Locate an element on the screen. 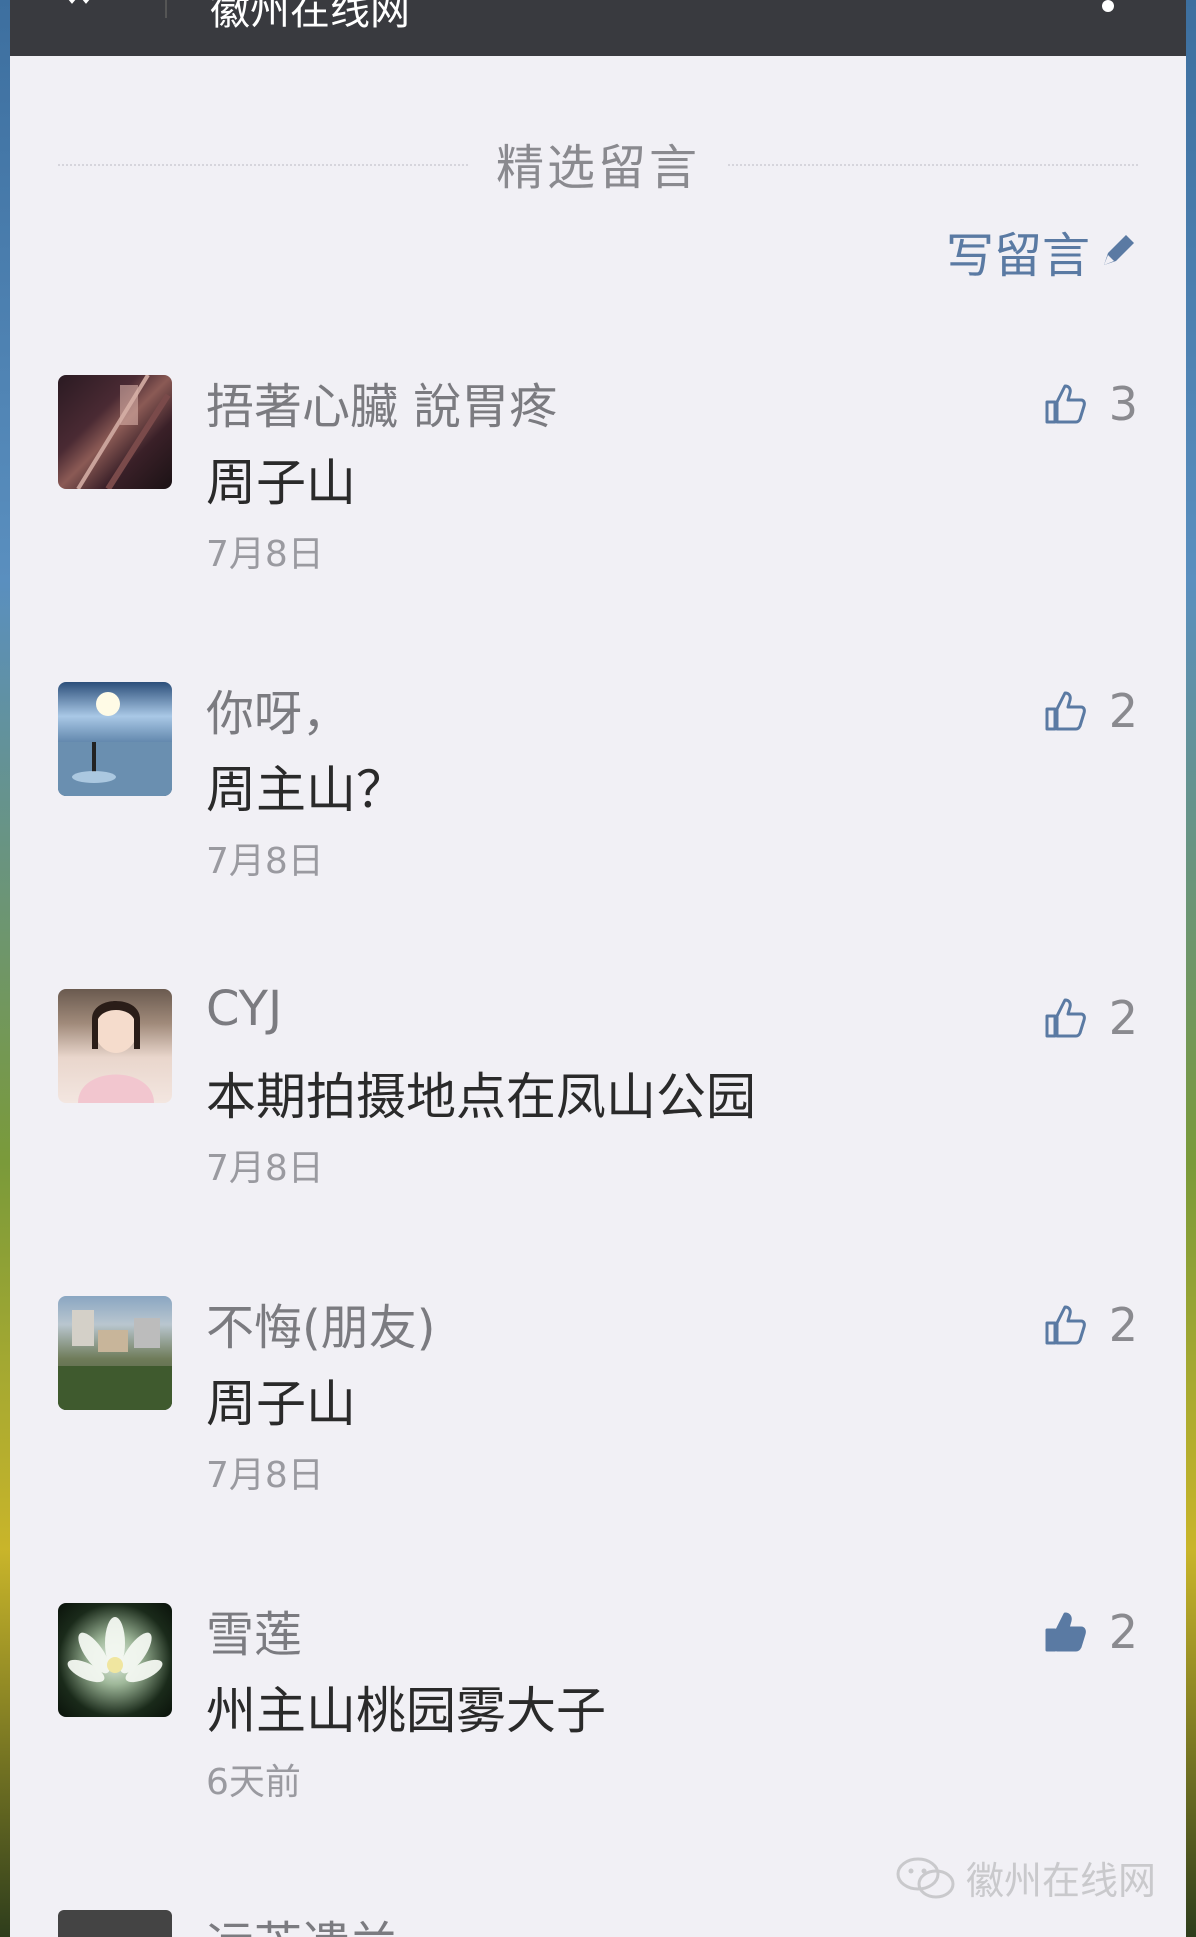  page-title: 徽州在线网 is located at coordinates (310, 17).